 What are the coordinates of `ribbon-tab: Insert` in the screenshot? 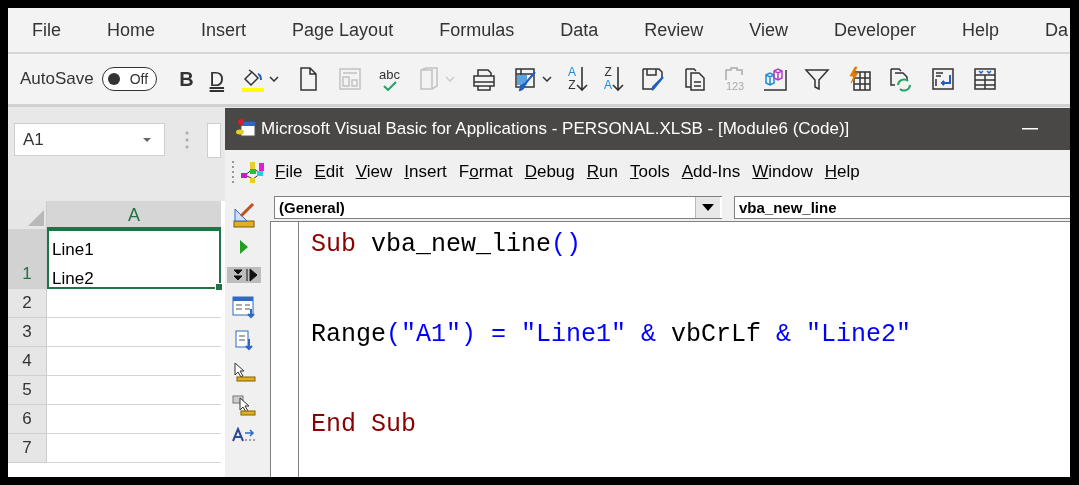 It's located at (224, 30).